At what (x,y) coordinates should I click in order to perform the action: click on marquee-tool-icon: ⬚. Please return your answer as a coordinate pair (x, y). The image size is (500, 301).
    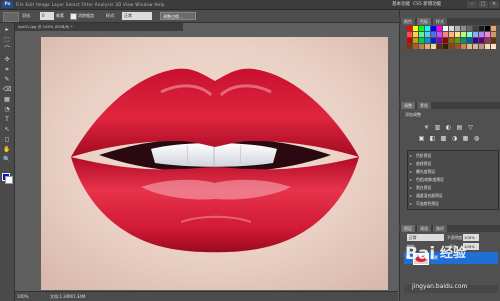
    Looking at the image, I should click on (7, 40).